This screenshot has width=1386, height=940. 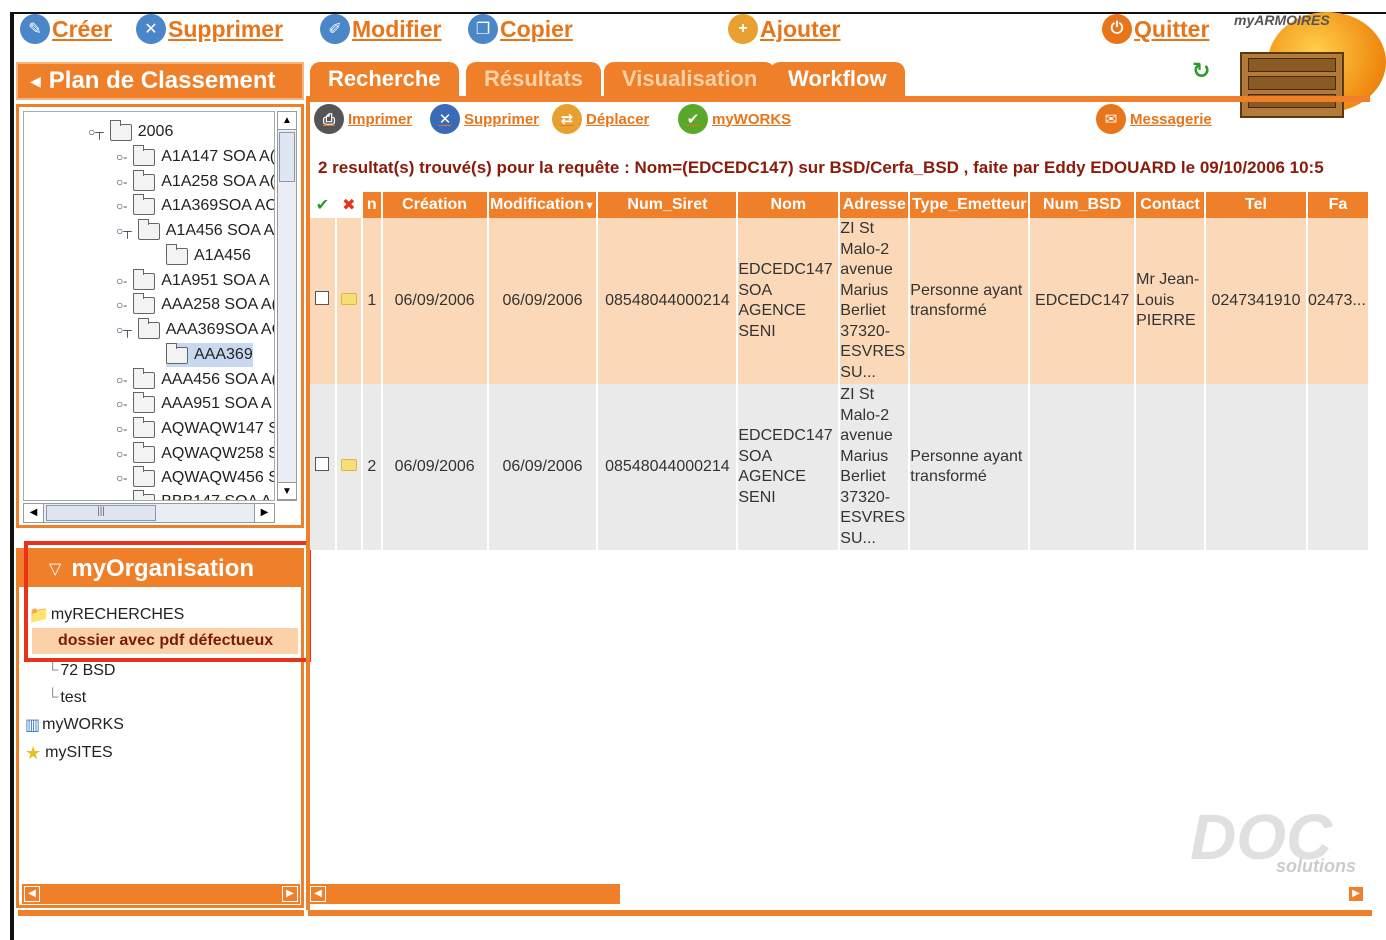 I want to click on results-horizontal-scrollbar: ◀, so click(x=464, y=894).